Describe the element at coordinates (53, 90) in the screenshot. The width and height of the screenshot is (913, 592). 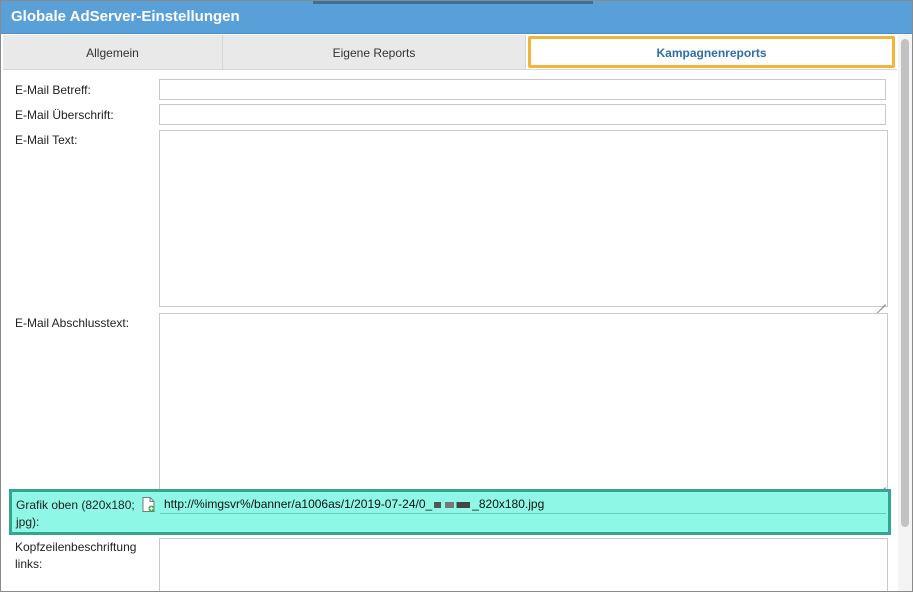
I see `email-subject-label: E-Mail Betreff:` at that location.